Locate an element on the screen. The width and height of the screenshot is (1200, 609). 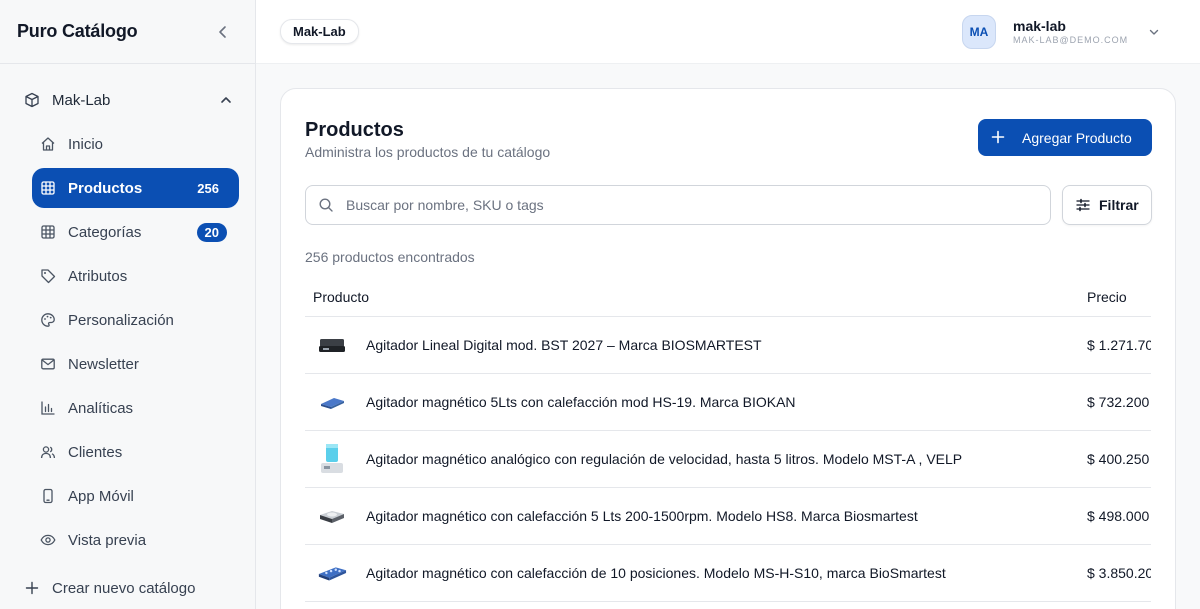
sidebar-item-categorias: Categorías 20 is located at coordinates (135, 232).